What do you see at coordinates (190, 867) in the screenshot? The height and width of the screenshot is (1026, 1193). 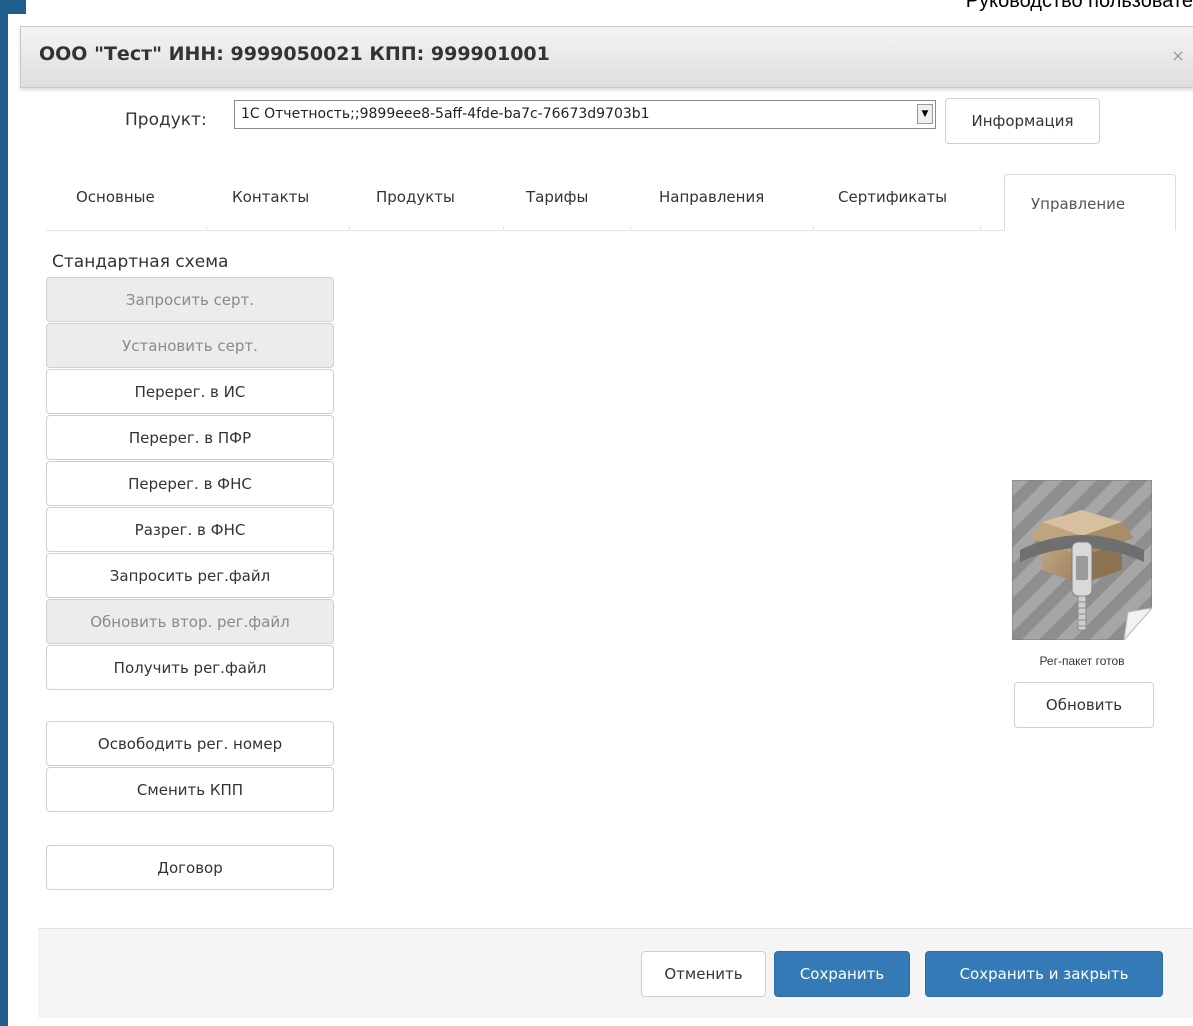 I see `contract-button: Договор` at bounding box center [190, 867].